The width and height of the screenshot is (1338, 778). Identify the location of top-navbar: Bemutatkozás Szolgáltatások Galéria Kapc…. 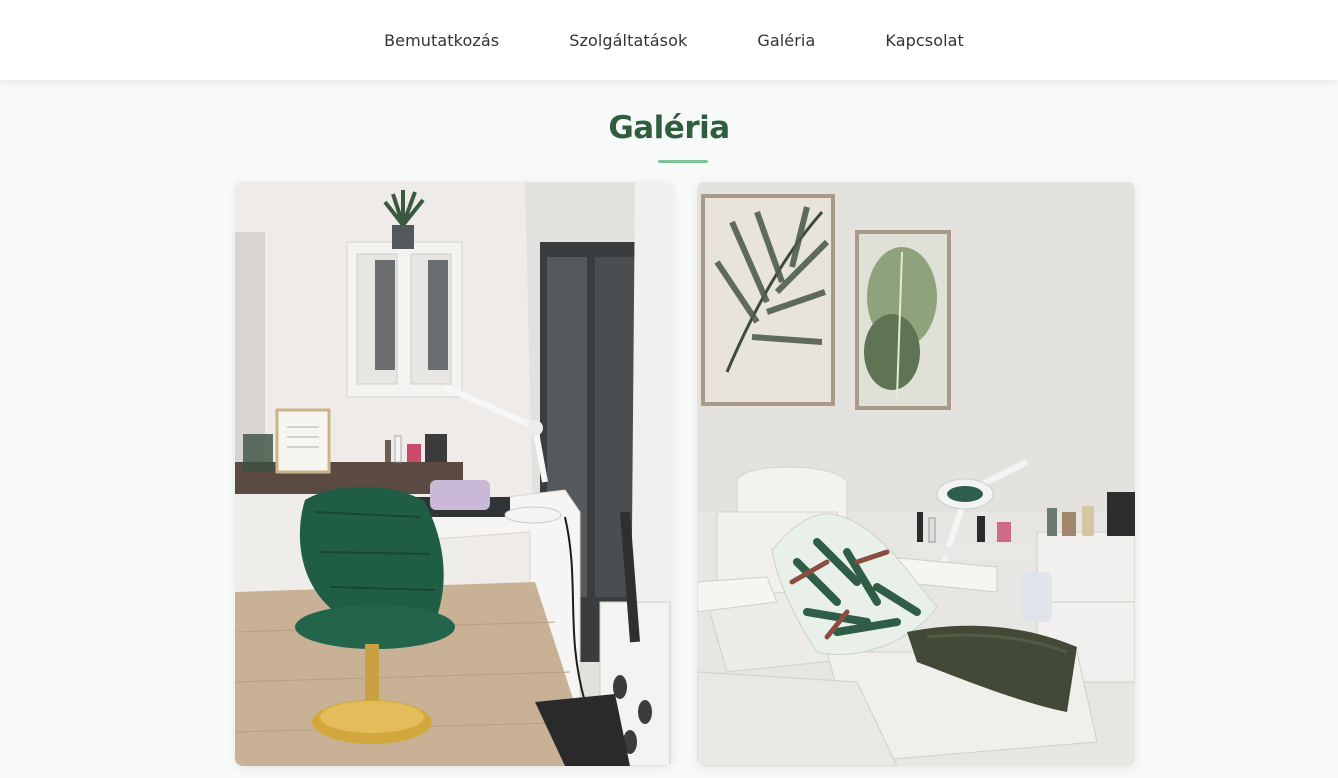
(669, 40).